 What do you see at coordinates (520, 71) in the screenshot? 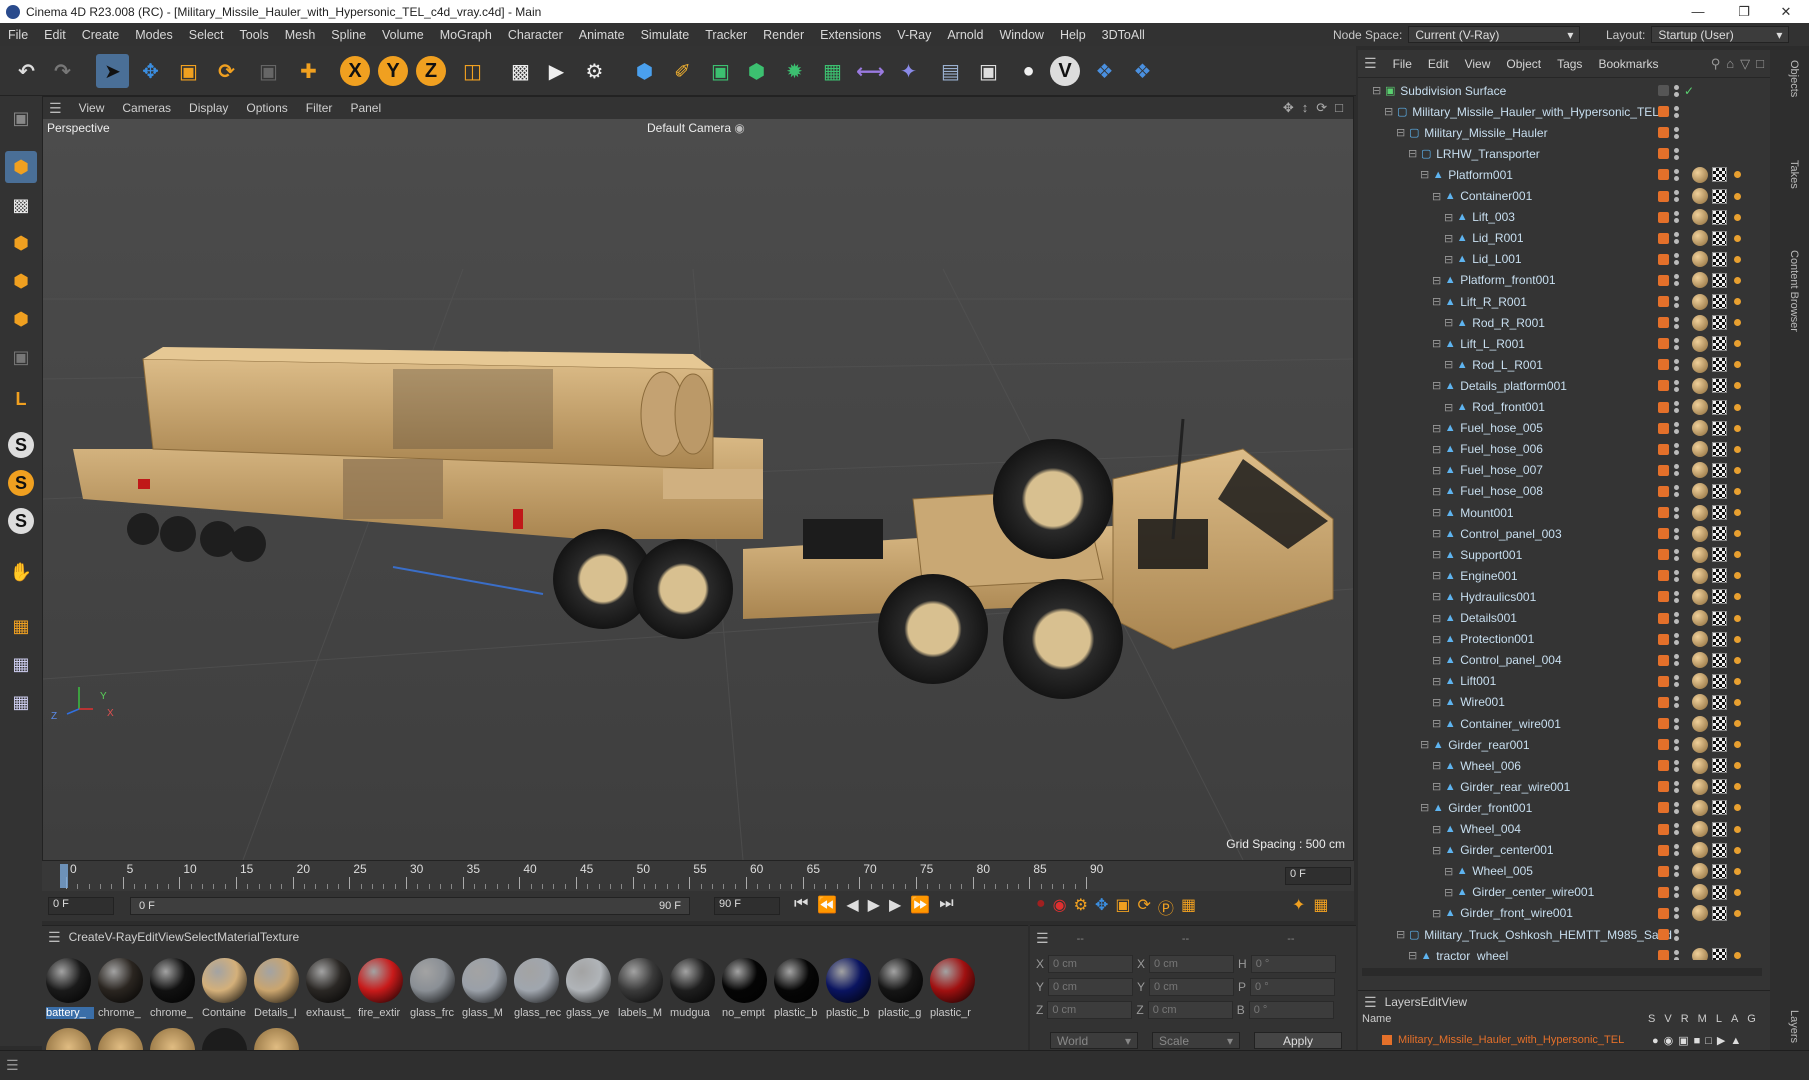
I see `render-view-icon: ▩` at bounding box center [520, 71].